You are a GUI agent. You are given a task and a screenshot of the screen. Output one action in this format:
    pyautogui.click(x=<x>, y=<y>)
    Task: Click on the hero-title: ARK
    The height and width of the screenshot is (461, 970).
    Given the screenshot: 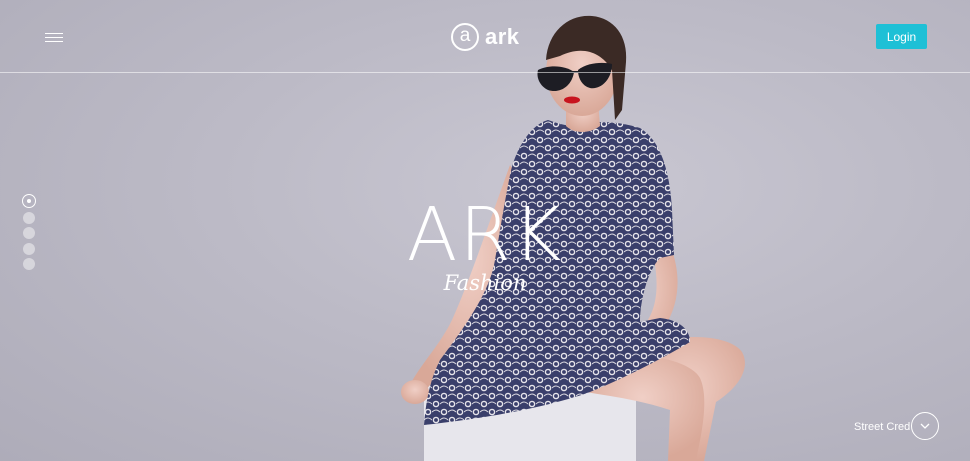 What is the action you would take?
    pyautogui.click(x=485, y=235)
    